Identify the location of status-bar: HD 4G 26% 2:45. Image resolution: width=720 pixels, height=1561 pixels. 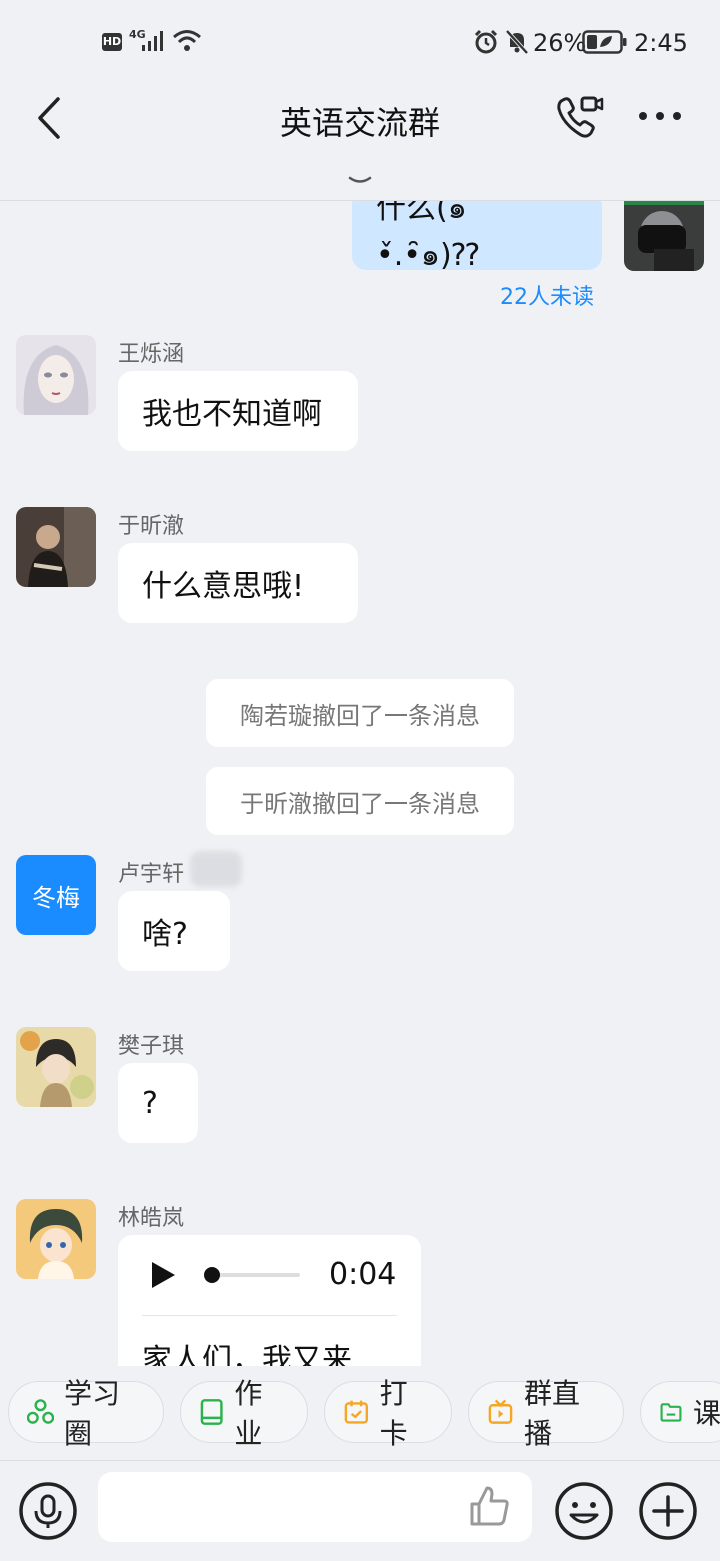
(360, 42).